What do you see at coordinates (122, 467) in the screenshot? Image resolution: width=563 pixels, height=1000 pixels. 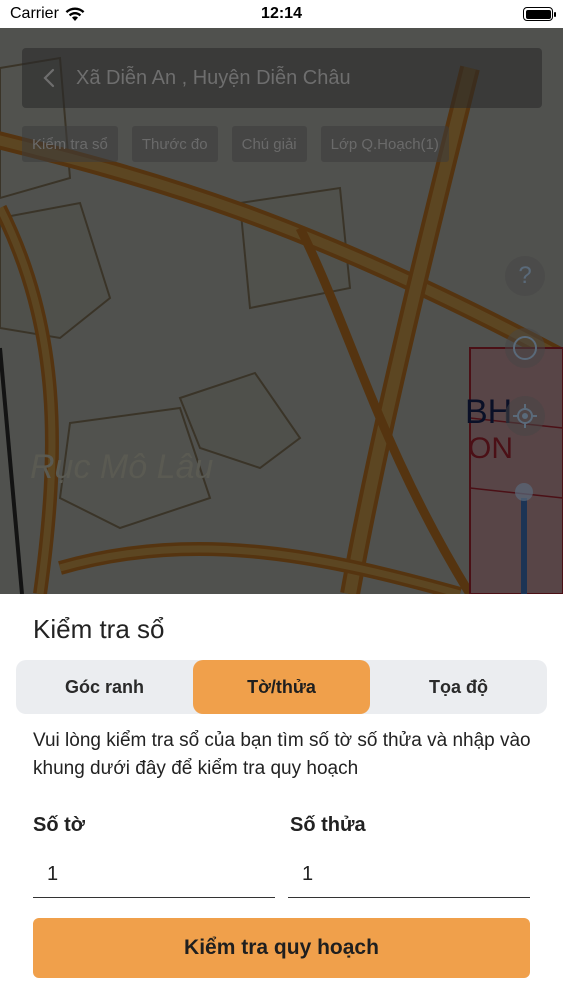 I see `place-label: Rục Mô Lâu` at bounding box center [122, 467].